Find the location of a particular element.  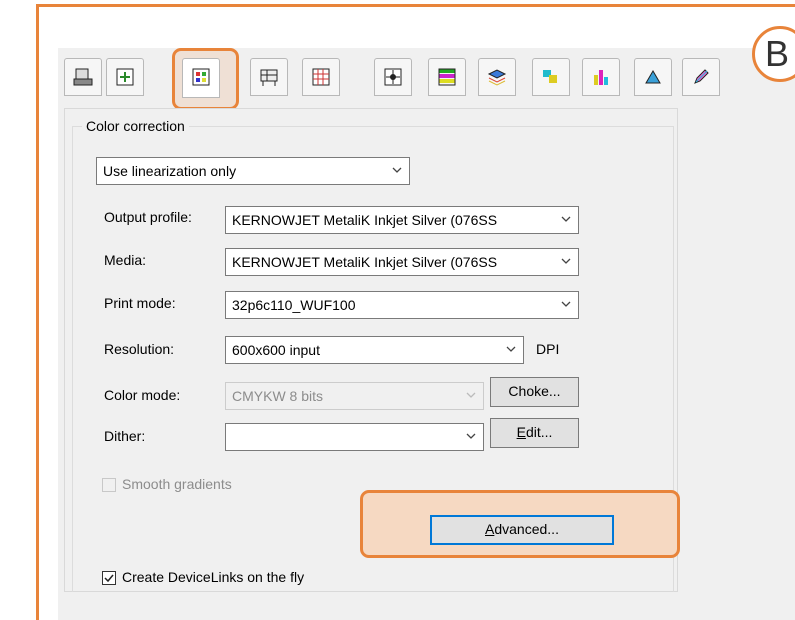

ink-bars-icon is located at coordinates (601, 77).